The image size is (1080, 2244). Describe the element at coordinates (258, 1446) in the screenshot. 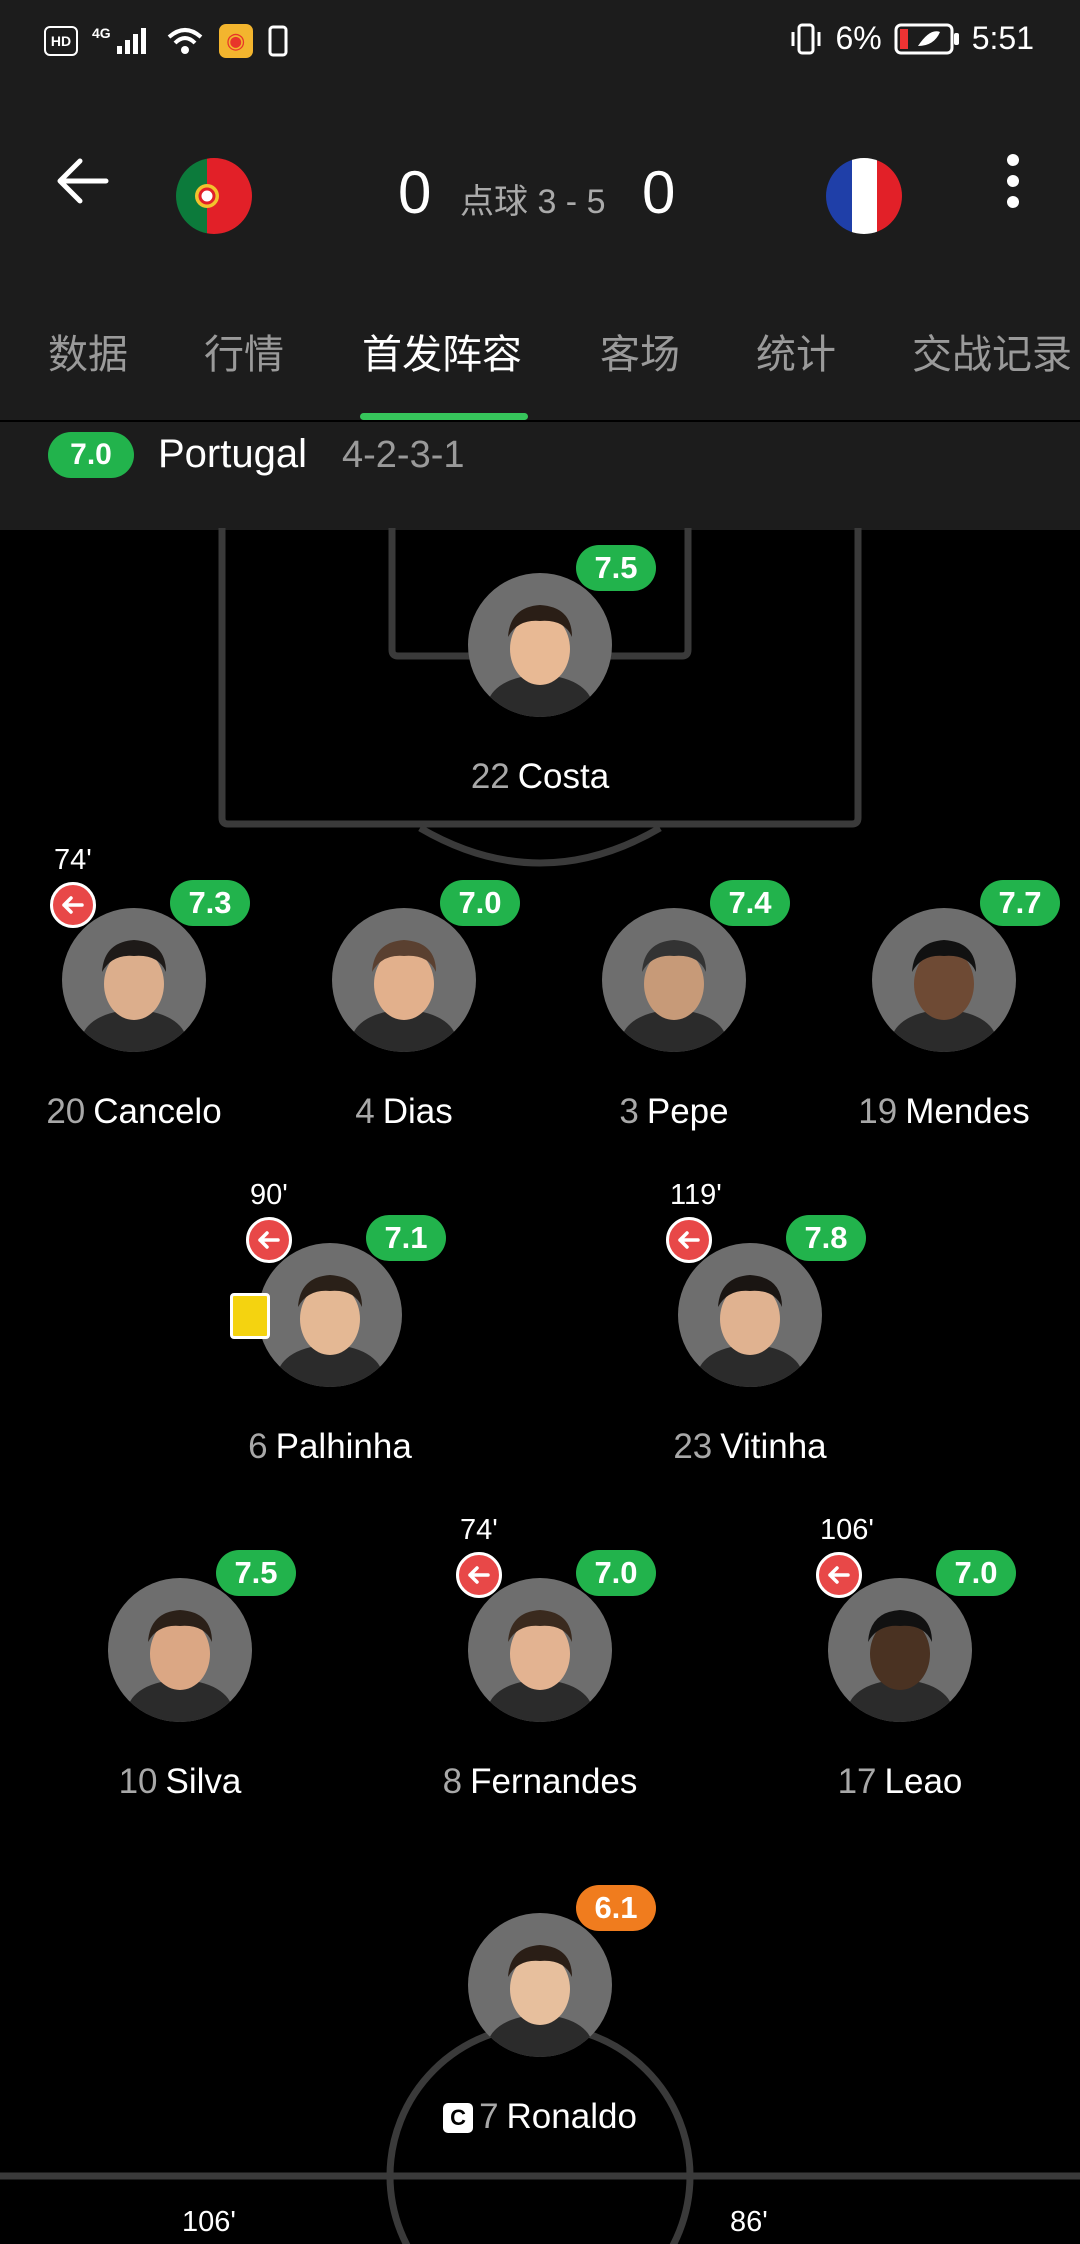

I see `player-number: 6` at that location.